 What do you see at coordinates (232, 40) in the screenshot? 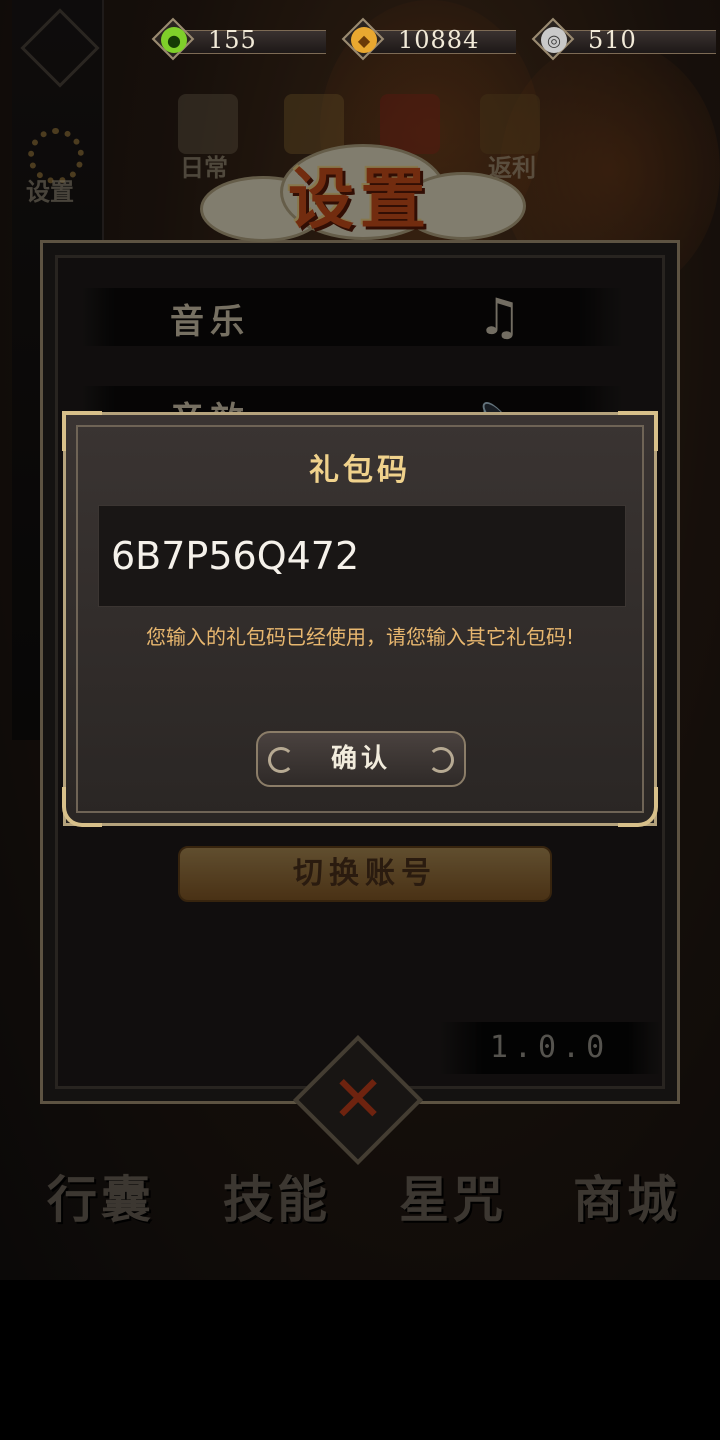
I see `currency-value: 155` at bounding box center [232, 40].